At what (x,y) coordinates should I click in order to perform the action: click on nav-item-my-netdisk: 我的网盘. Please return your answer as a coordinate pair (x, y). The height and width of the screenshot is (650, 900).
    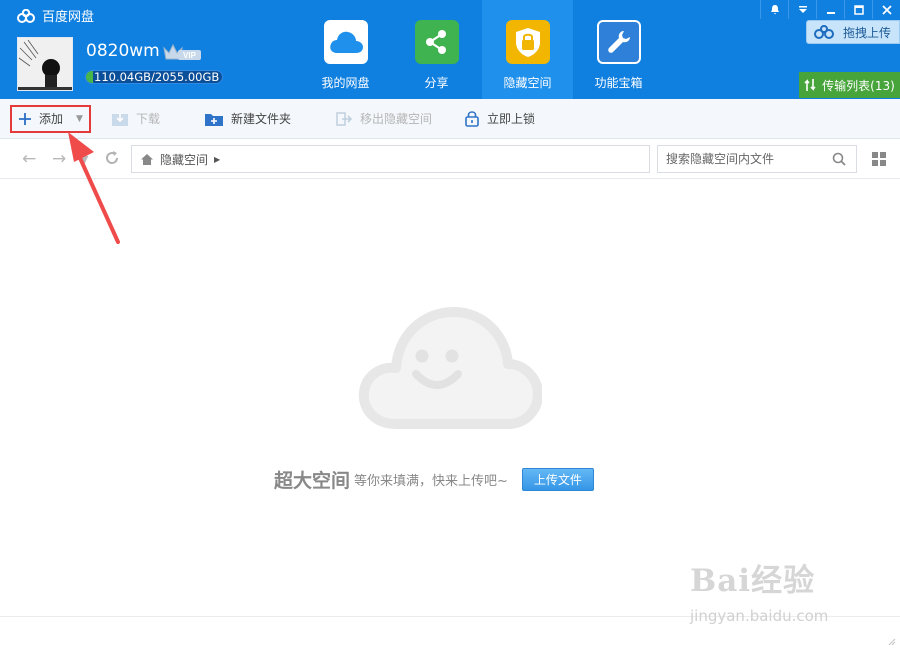
    Looking at the image, I should click on (345, 49).